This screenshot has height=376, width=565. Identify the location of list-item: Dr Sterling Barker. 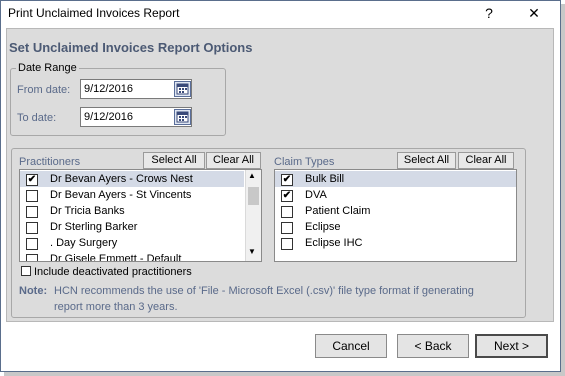
(132, 227).